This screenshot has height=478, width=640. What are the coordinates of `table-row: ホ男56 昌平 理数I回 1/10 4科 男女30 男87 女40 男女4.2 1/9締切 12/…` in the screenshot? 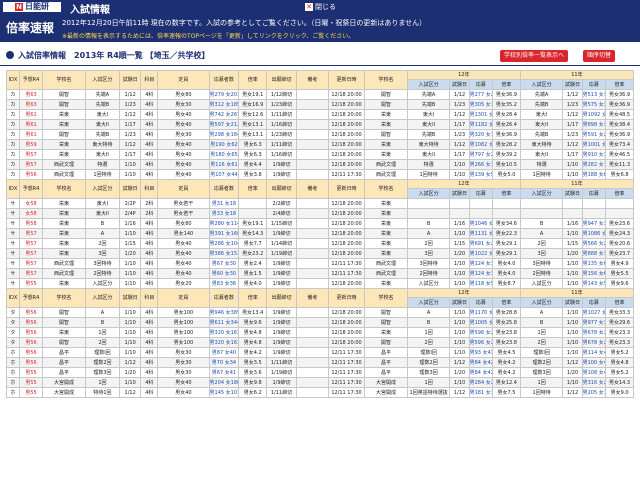 It's located at (320, 352).